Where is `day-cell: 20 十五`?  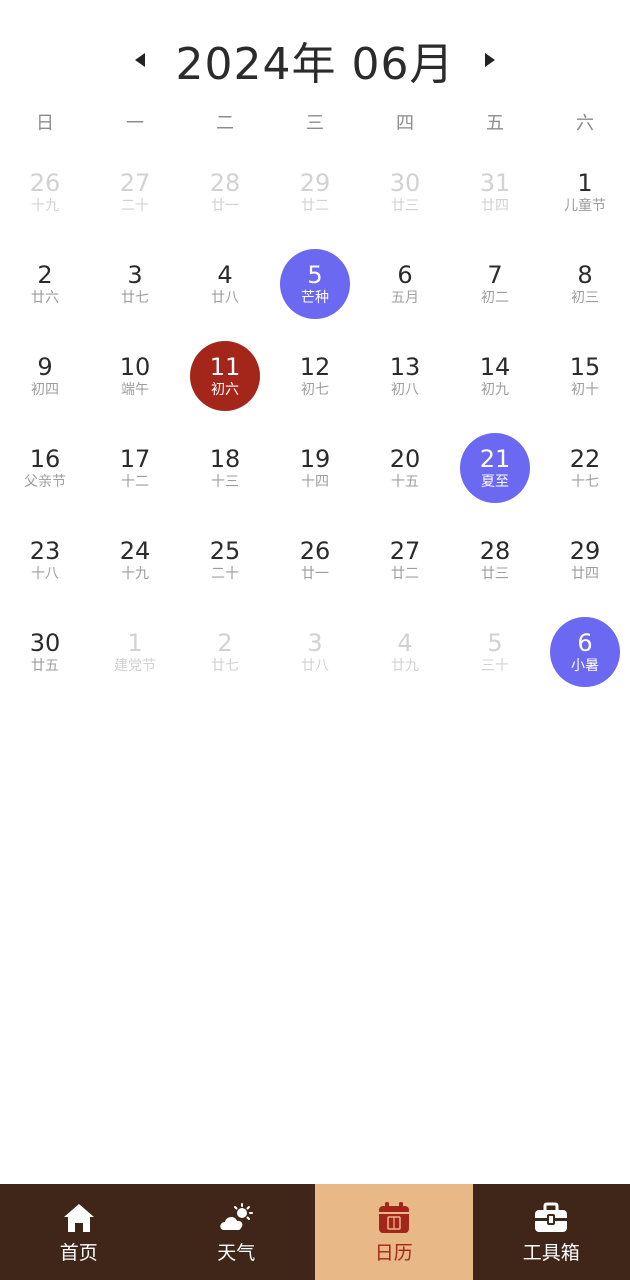
day-cell: 20 十五 is located at coordinates (405, 468).